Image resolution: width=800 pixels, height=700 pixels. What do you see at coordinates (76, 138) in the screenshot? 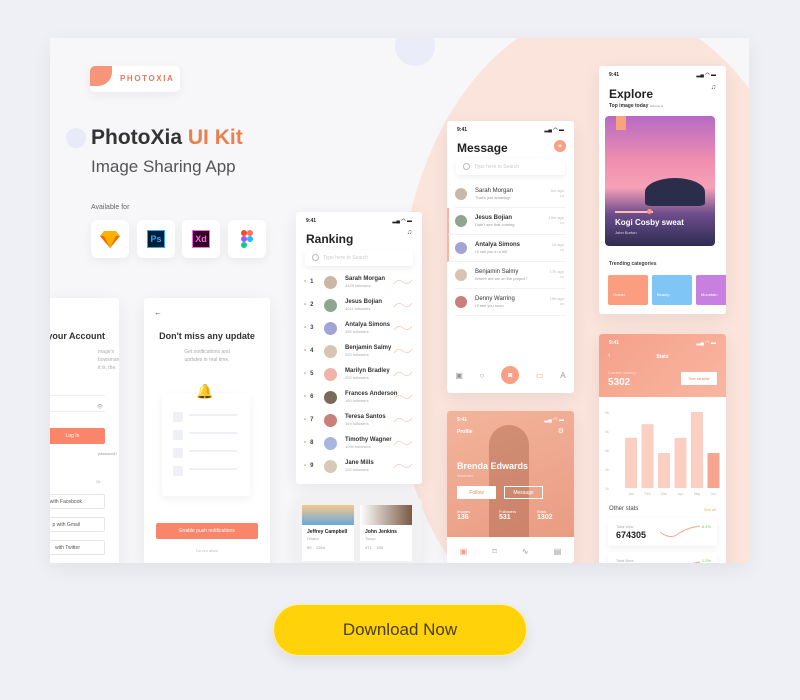
I see `decor-dot` at bounding box center [76, 138].